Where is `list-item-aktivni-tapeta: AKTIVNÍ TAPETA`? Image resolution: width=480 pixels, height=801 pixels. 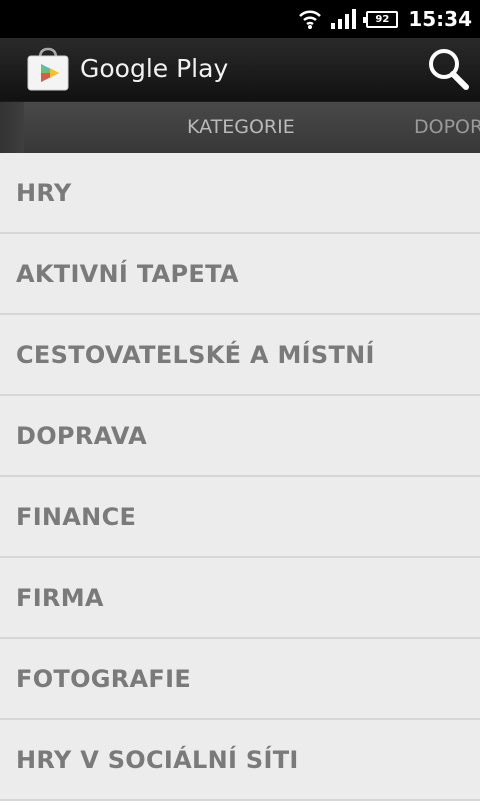 list-item-aktivni-tapeta: AKTIVNÍ TAPETA is located at coordinates (240, 274).